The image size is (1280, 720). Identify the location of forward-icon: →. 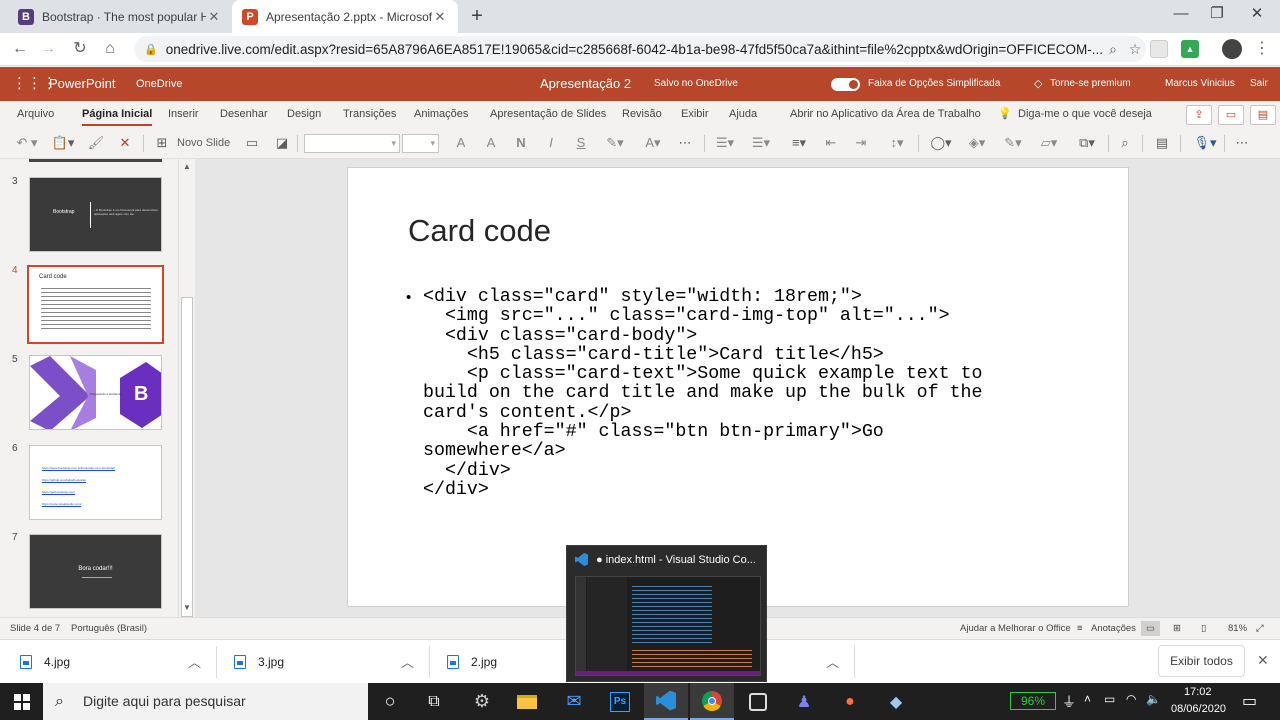
(48, 49).